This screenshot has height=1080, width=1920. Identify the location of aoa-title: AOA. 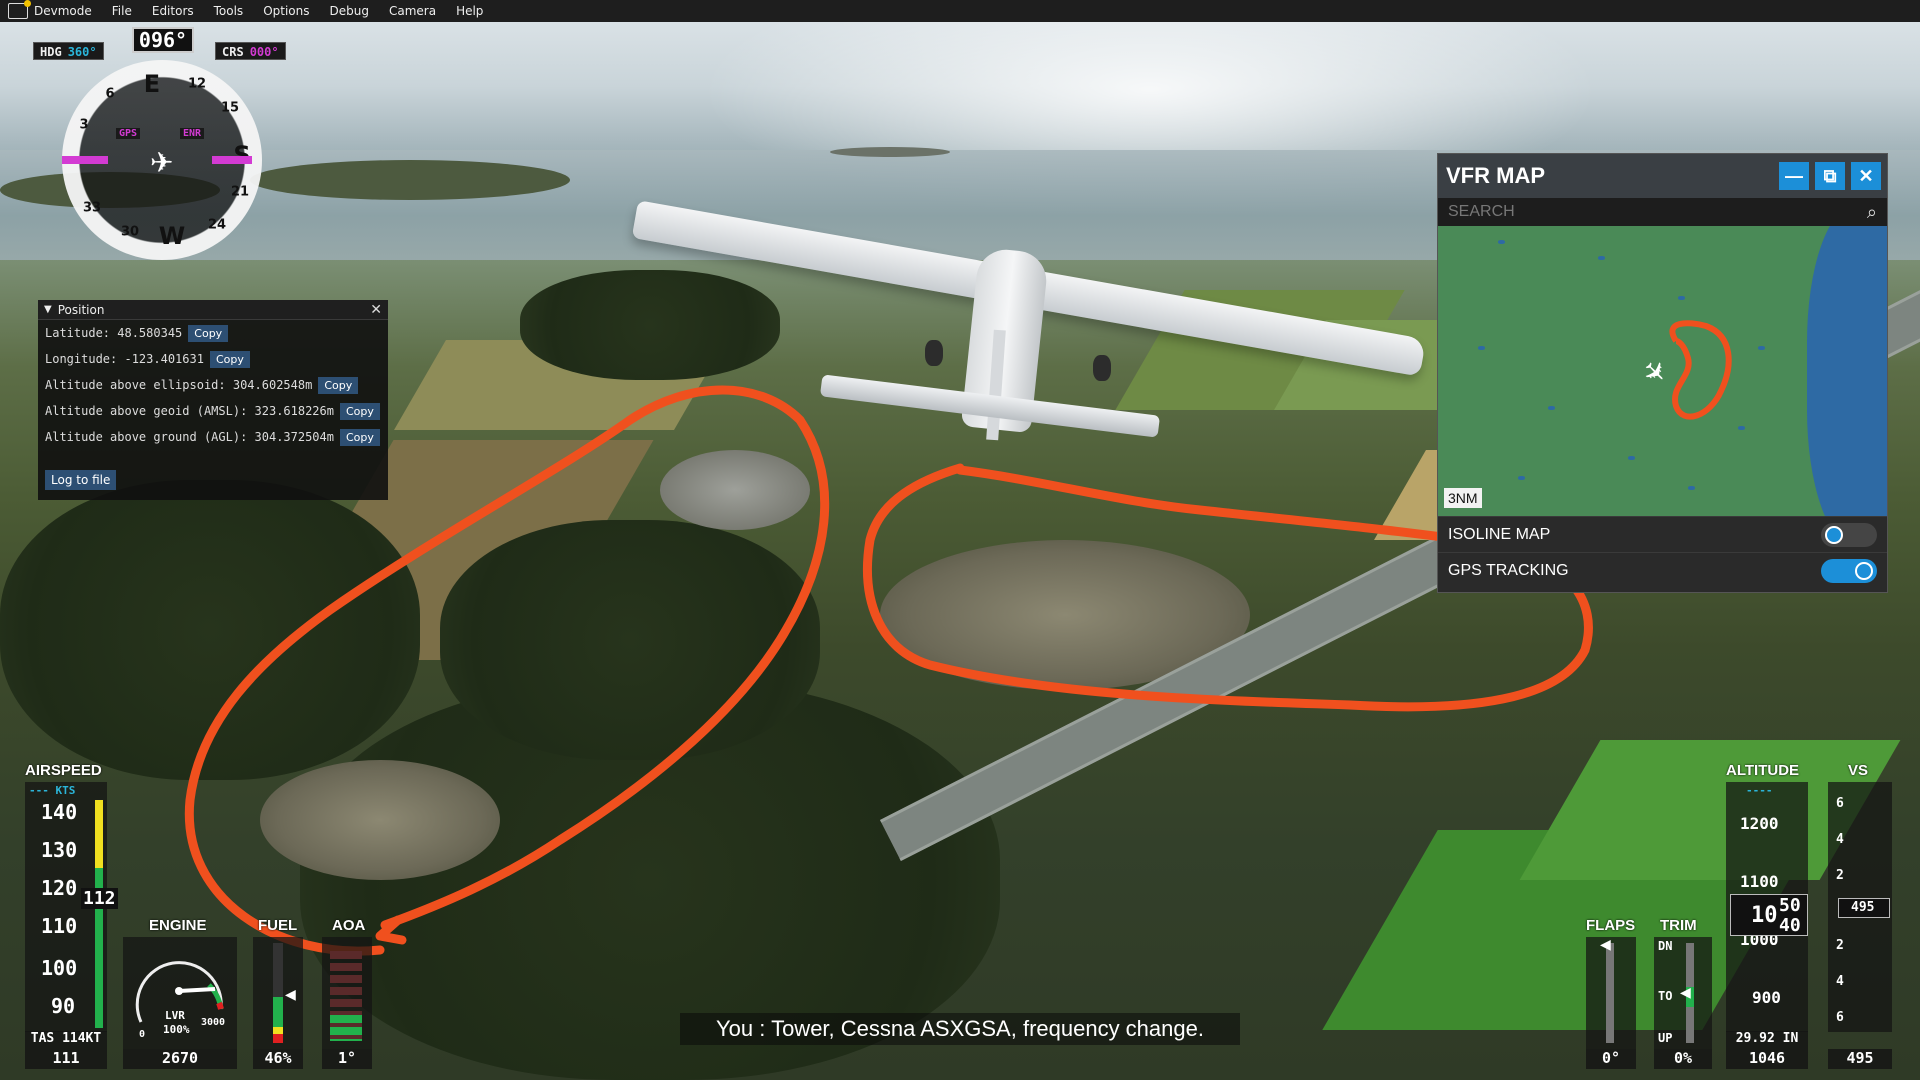
(349, 925).